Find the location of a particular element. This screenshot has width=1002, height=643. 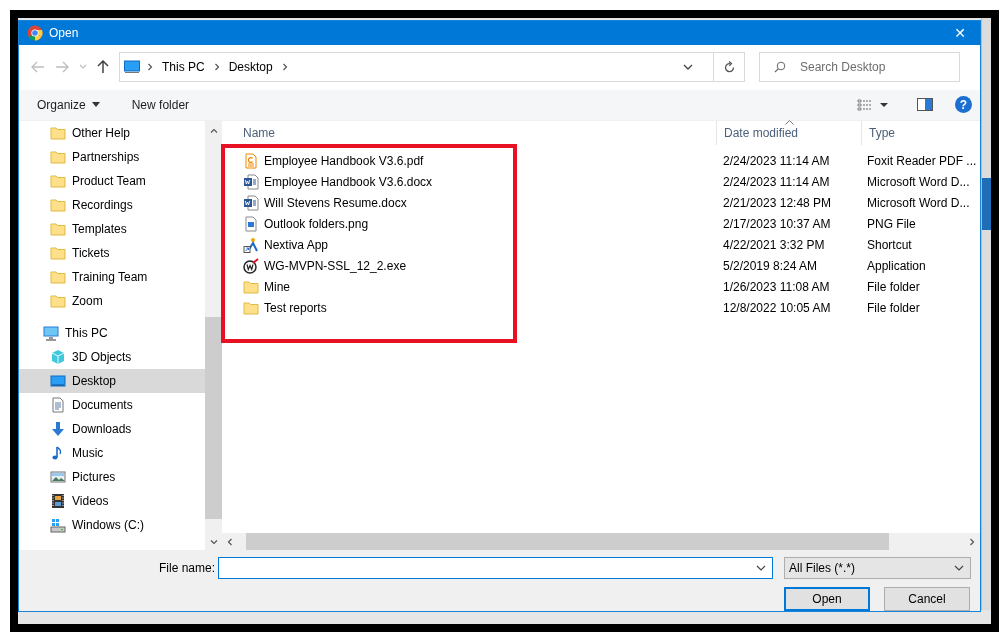

window-title: Open is located at coordinates (64, 33).